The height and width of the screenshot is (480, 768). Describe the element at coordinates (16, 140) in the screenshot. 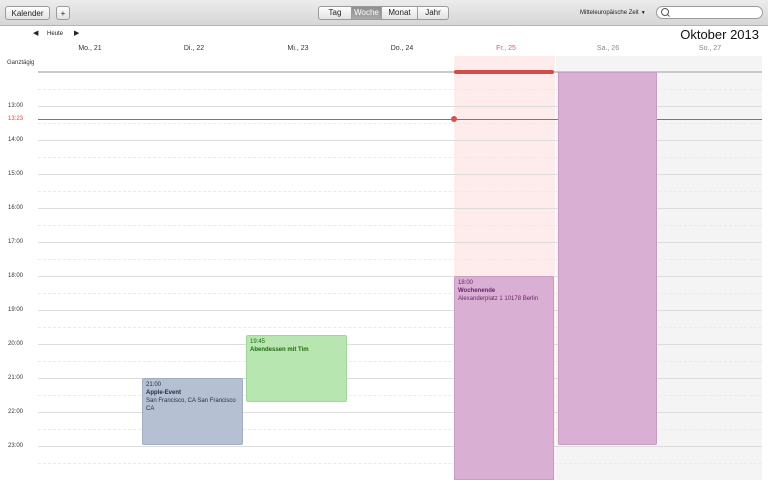

I see `hour-label: 14:00` at that location.